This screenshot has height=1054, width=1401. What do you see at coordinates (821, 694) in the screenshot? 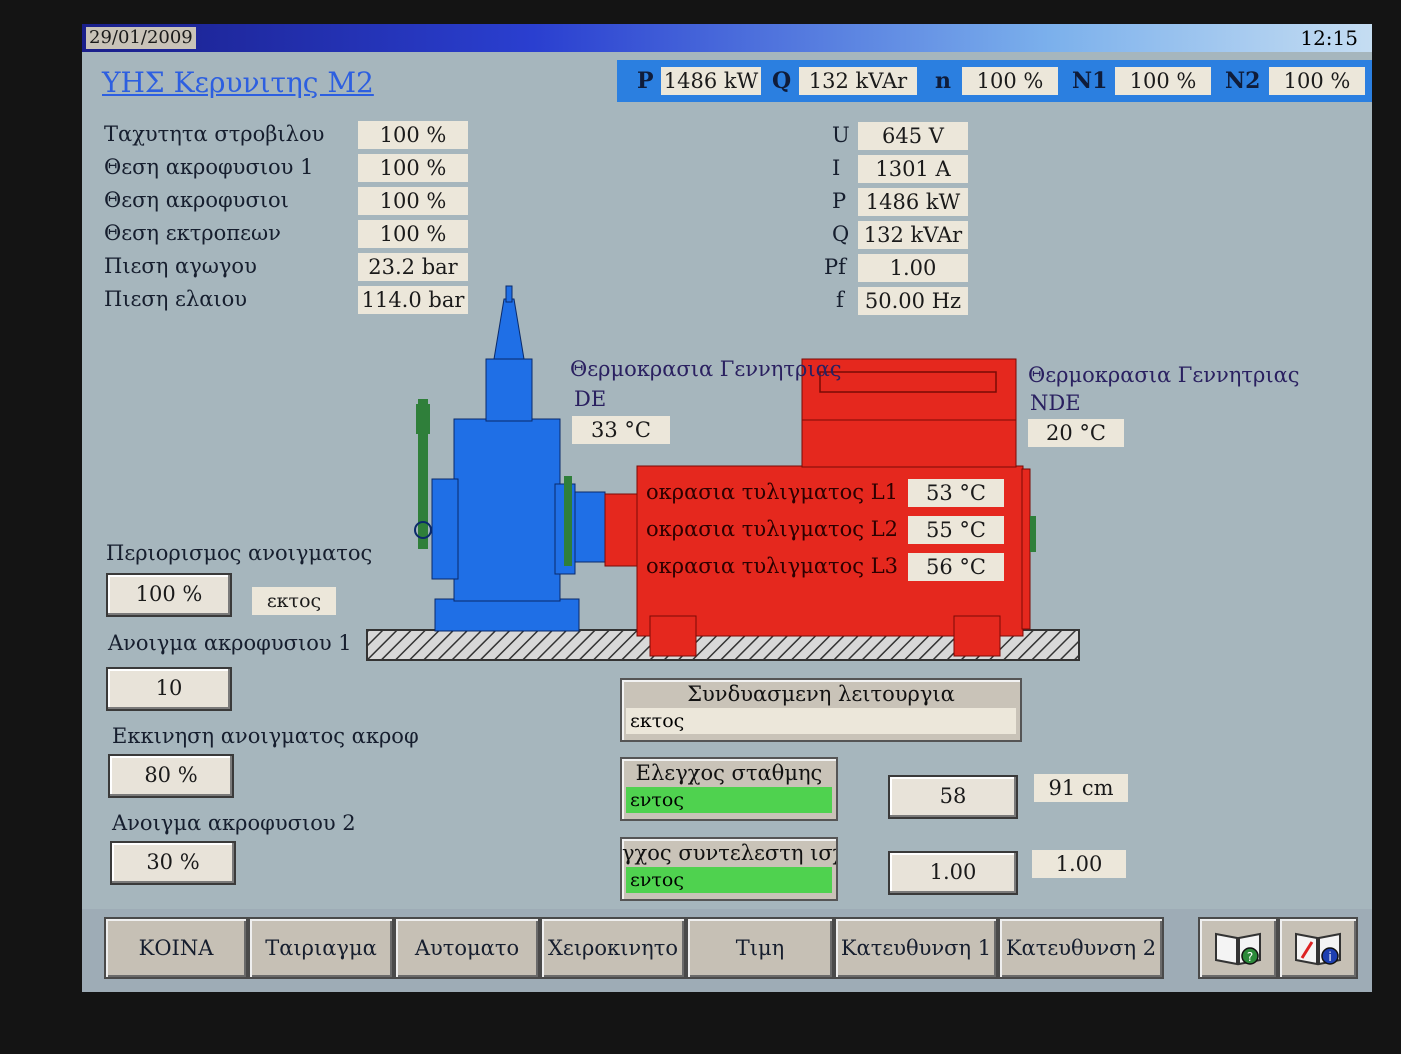
I see `combined-operation-title: Συνδυασμενη λειτουργια` at bounding box center [821, 694].